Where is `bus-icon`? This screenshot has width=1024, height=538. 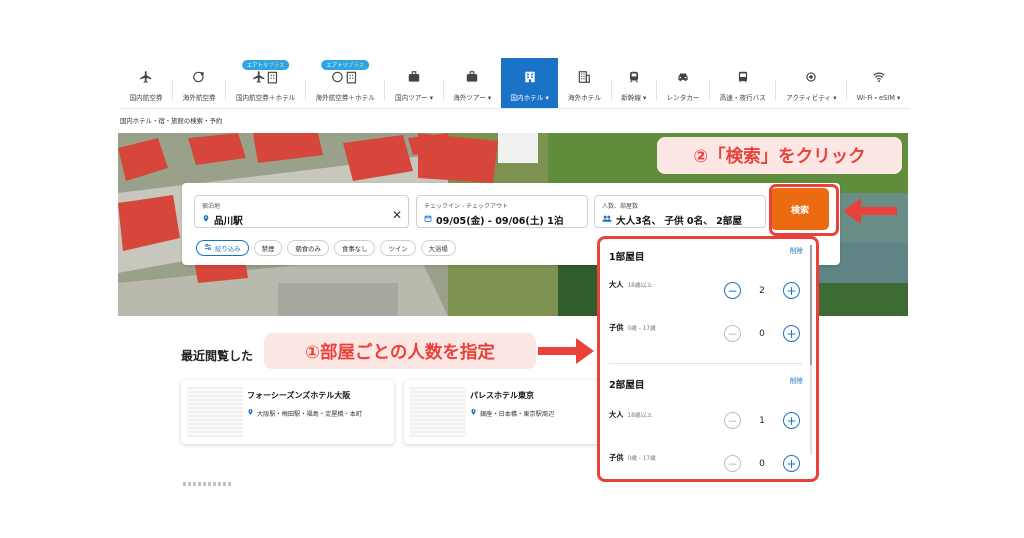 bus-icon is located at coordinates (743, 77).